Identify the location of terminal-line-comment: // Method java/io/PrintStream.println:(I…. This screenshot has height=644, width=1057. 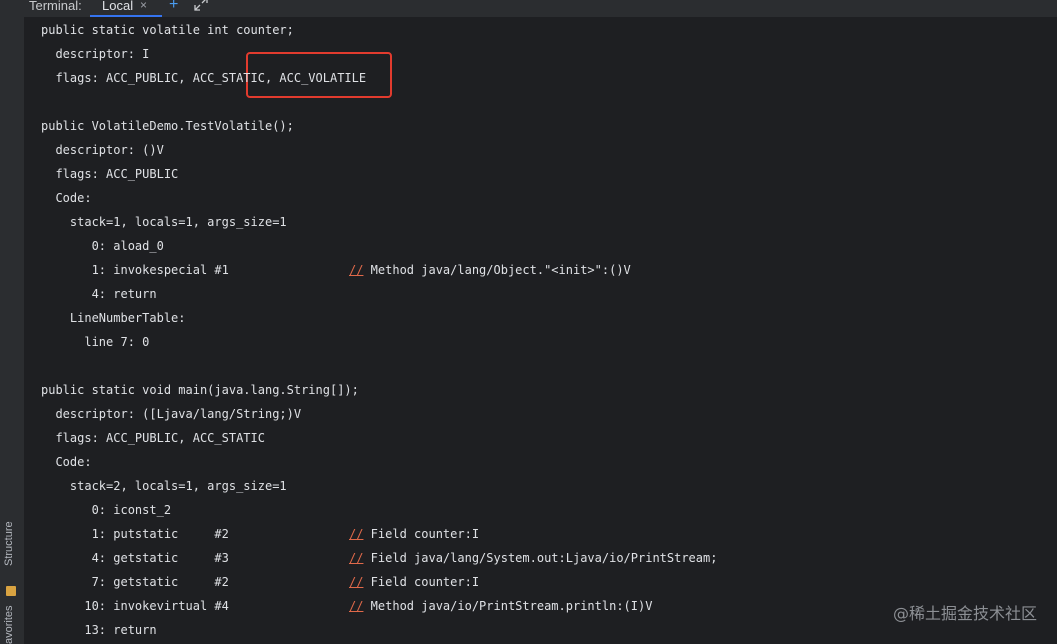
(500, 606).